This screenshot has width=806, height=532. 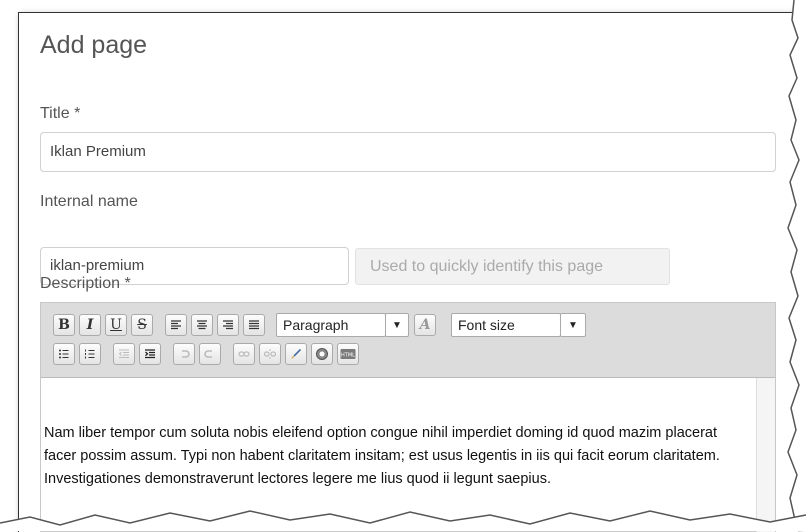 I want to click on internal-name-hint: Used to quickly identify this page, so click(x=512, y=266).